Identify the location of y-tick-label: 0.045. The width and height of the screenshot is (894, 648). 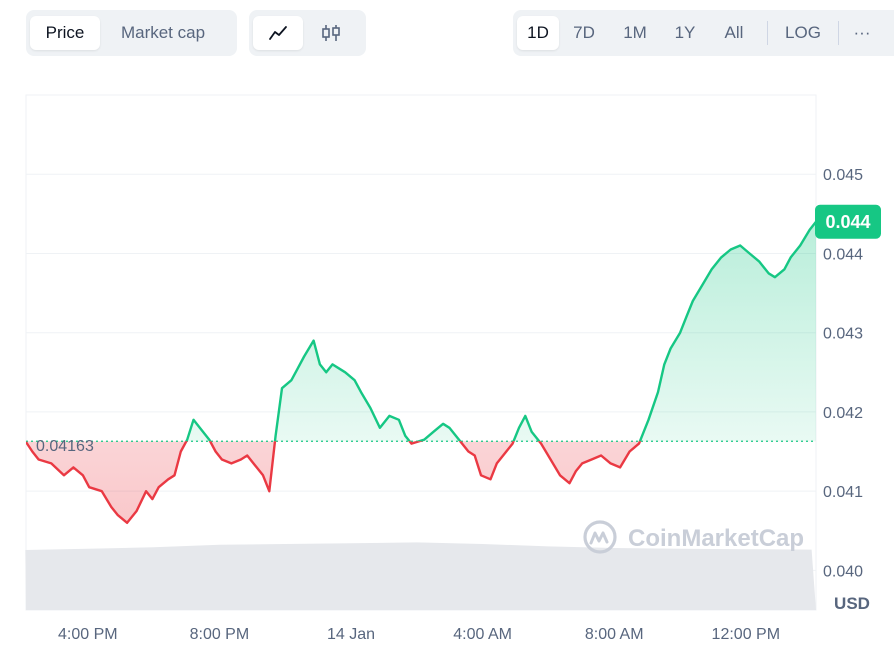
(843, 175).